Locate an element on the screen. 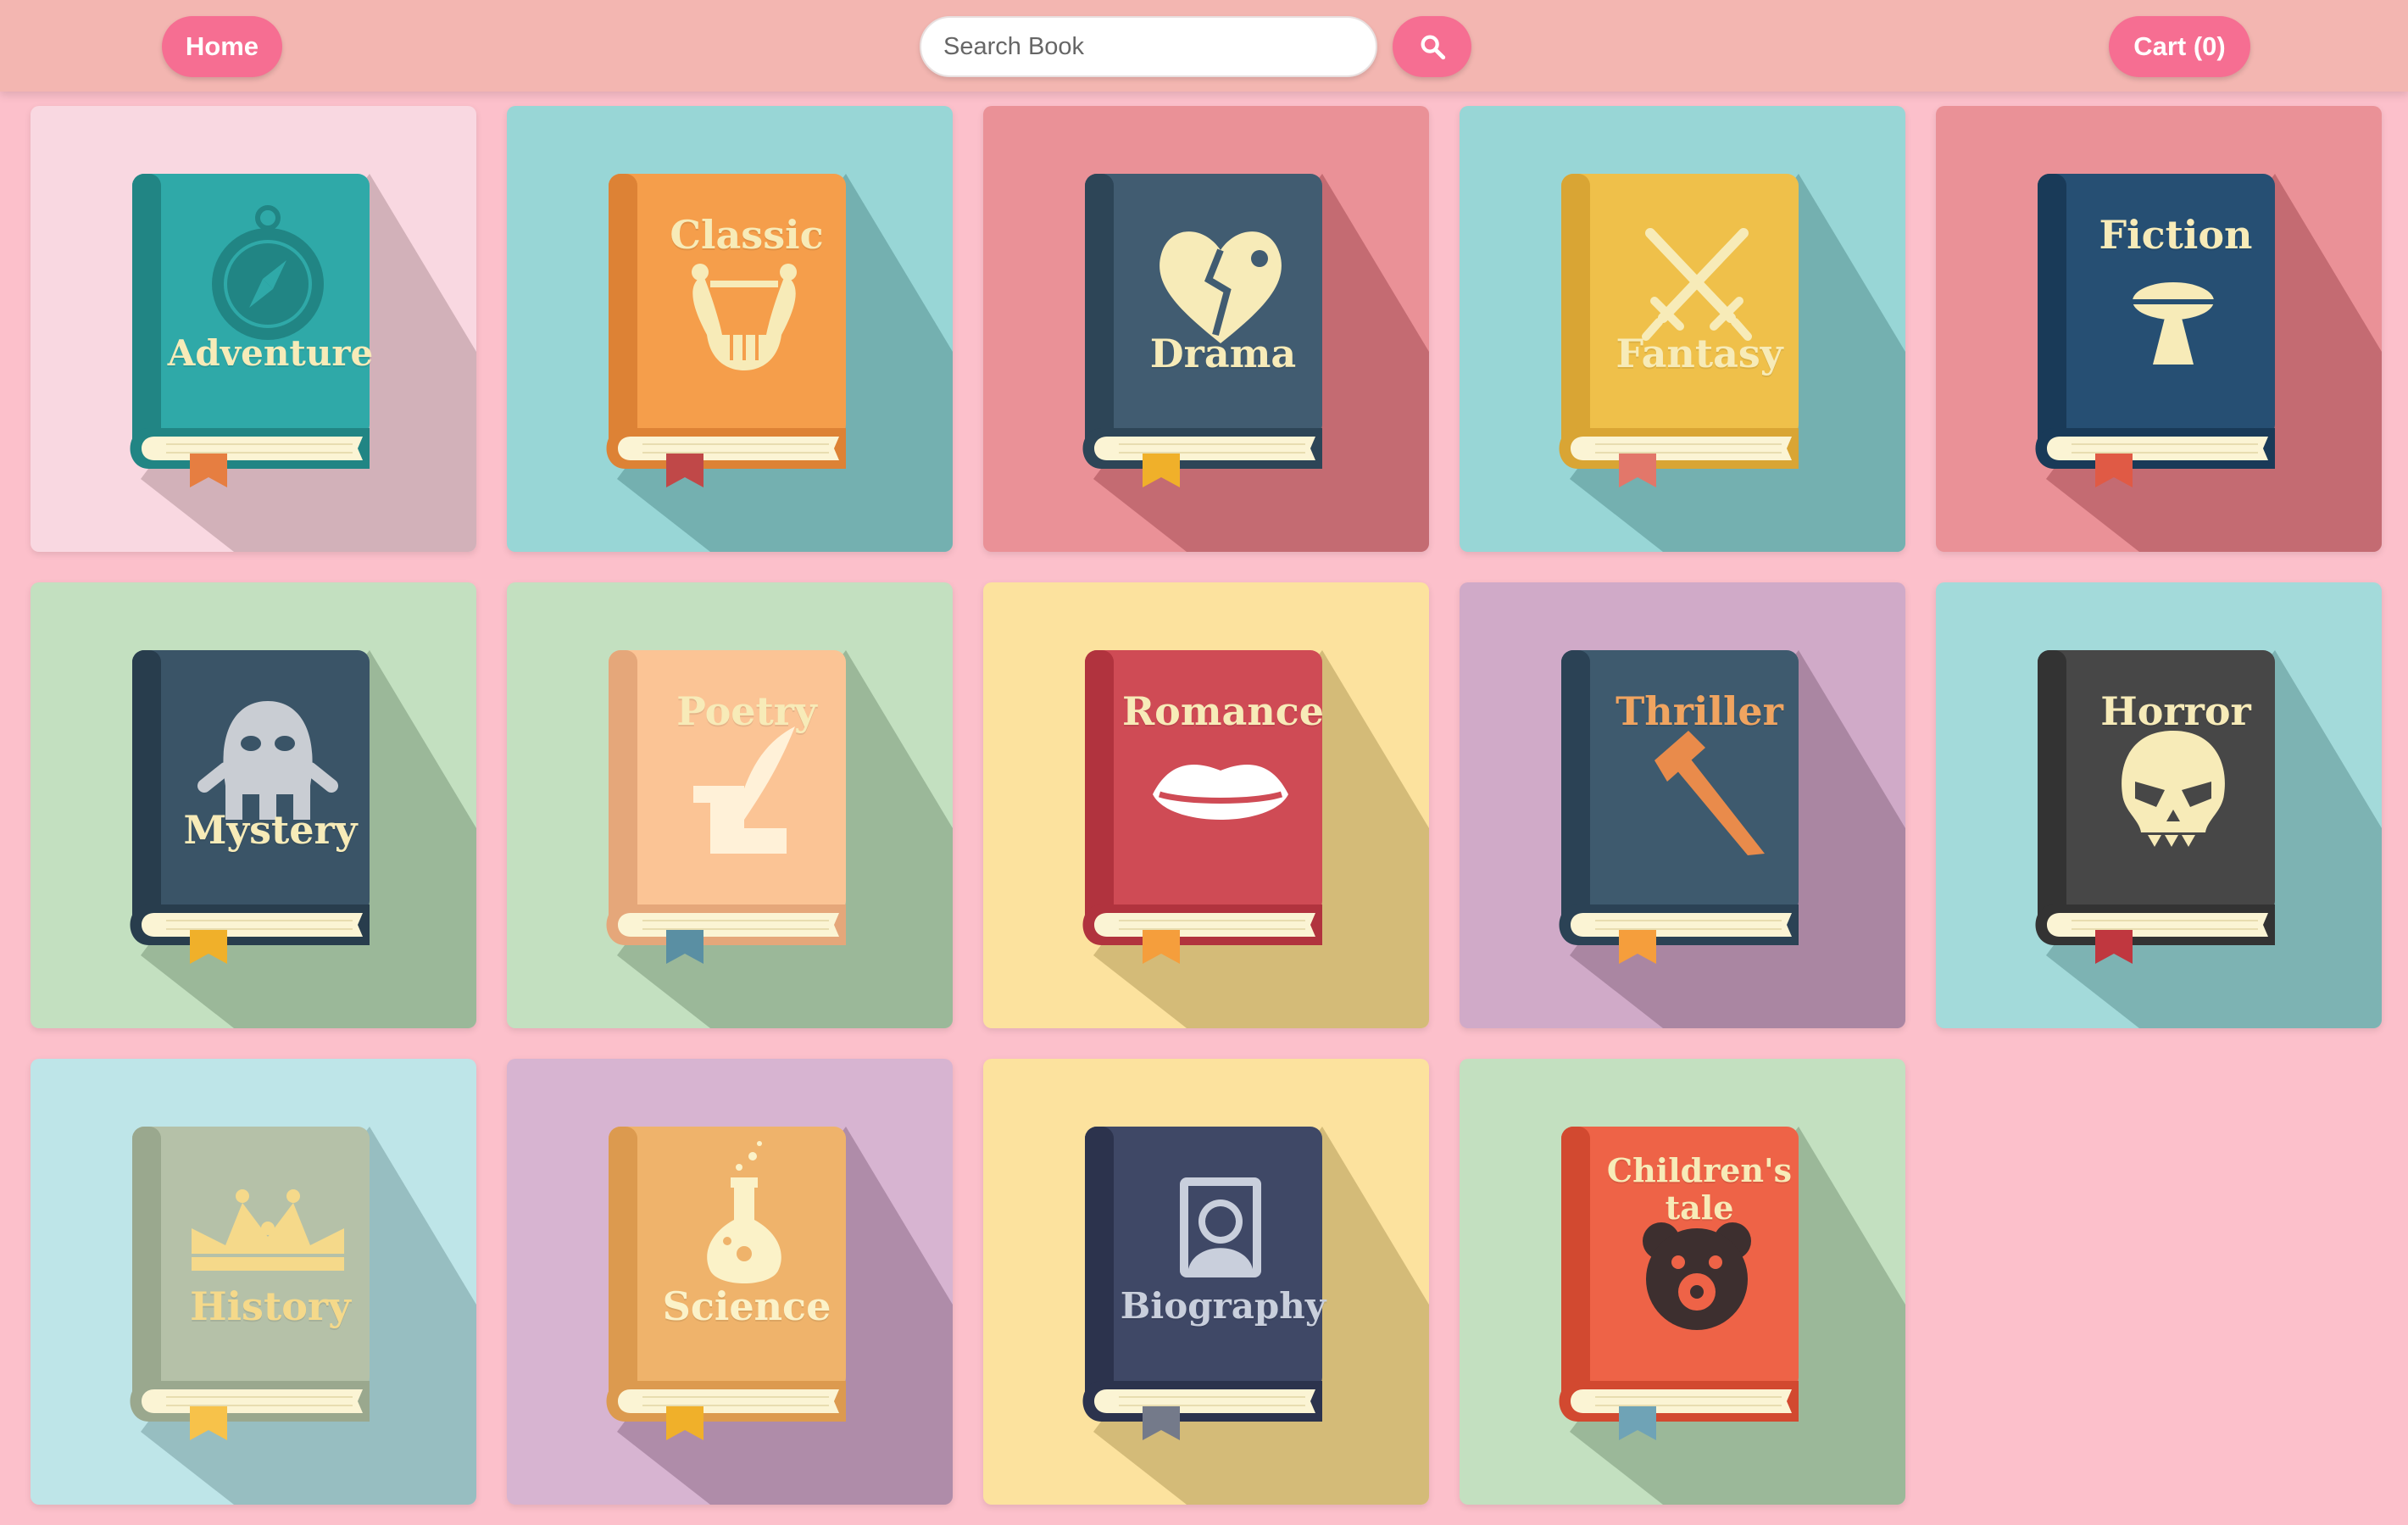 The width and height of the screenshot is (2408, 1525). top-navigation-bar: Home Cart (0) is located at coordinates (1204, 46).